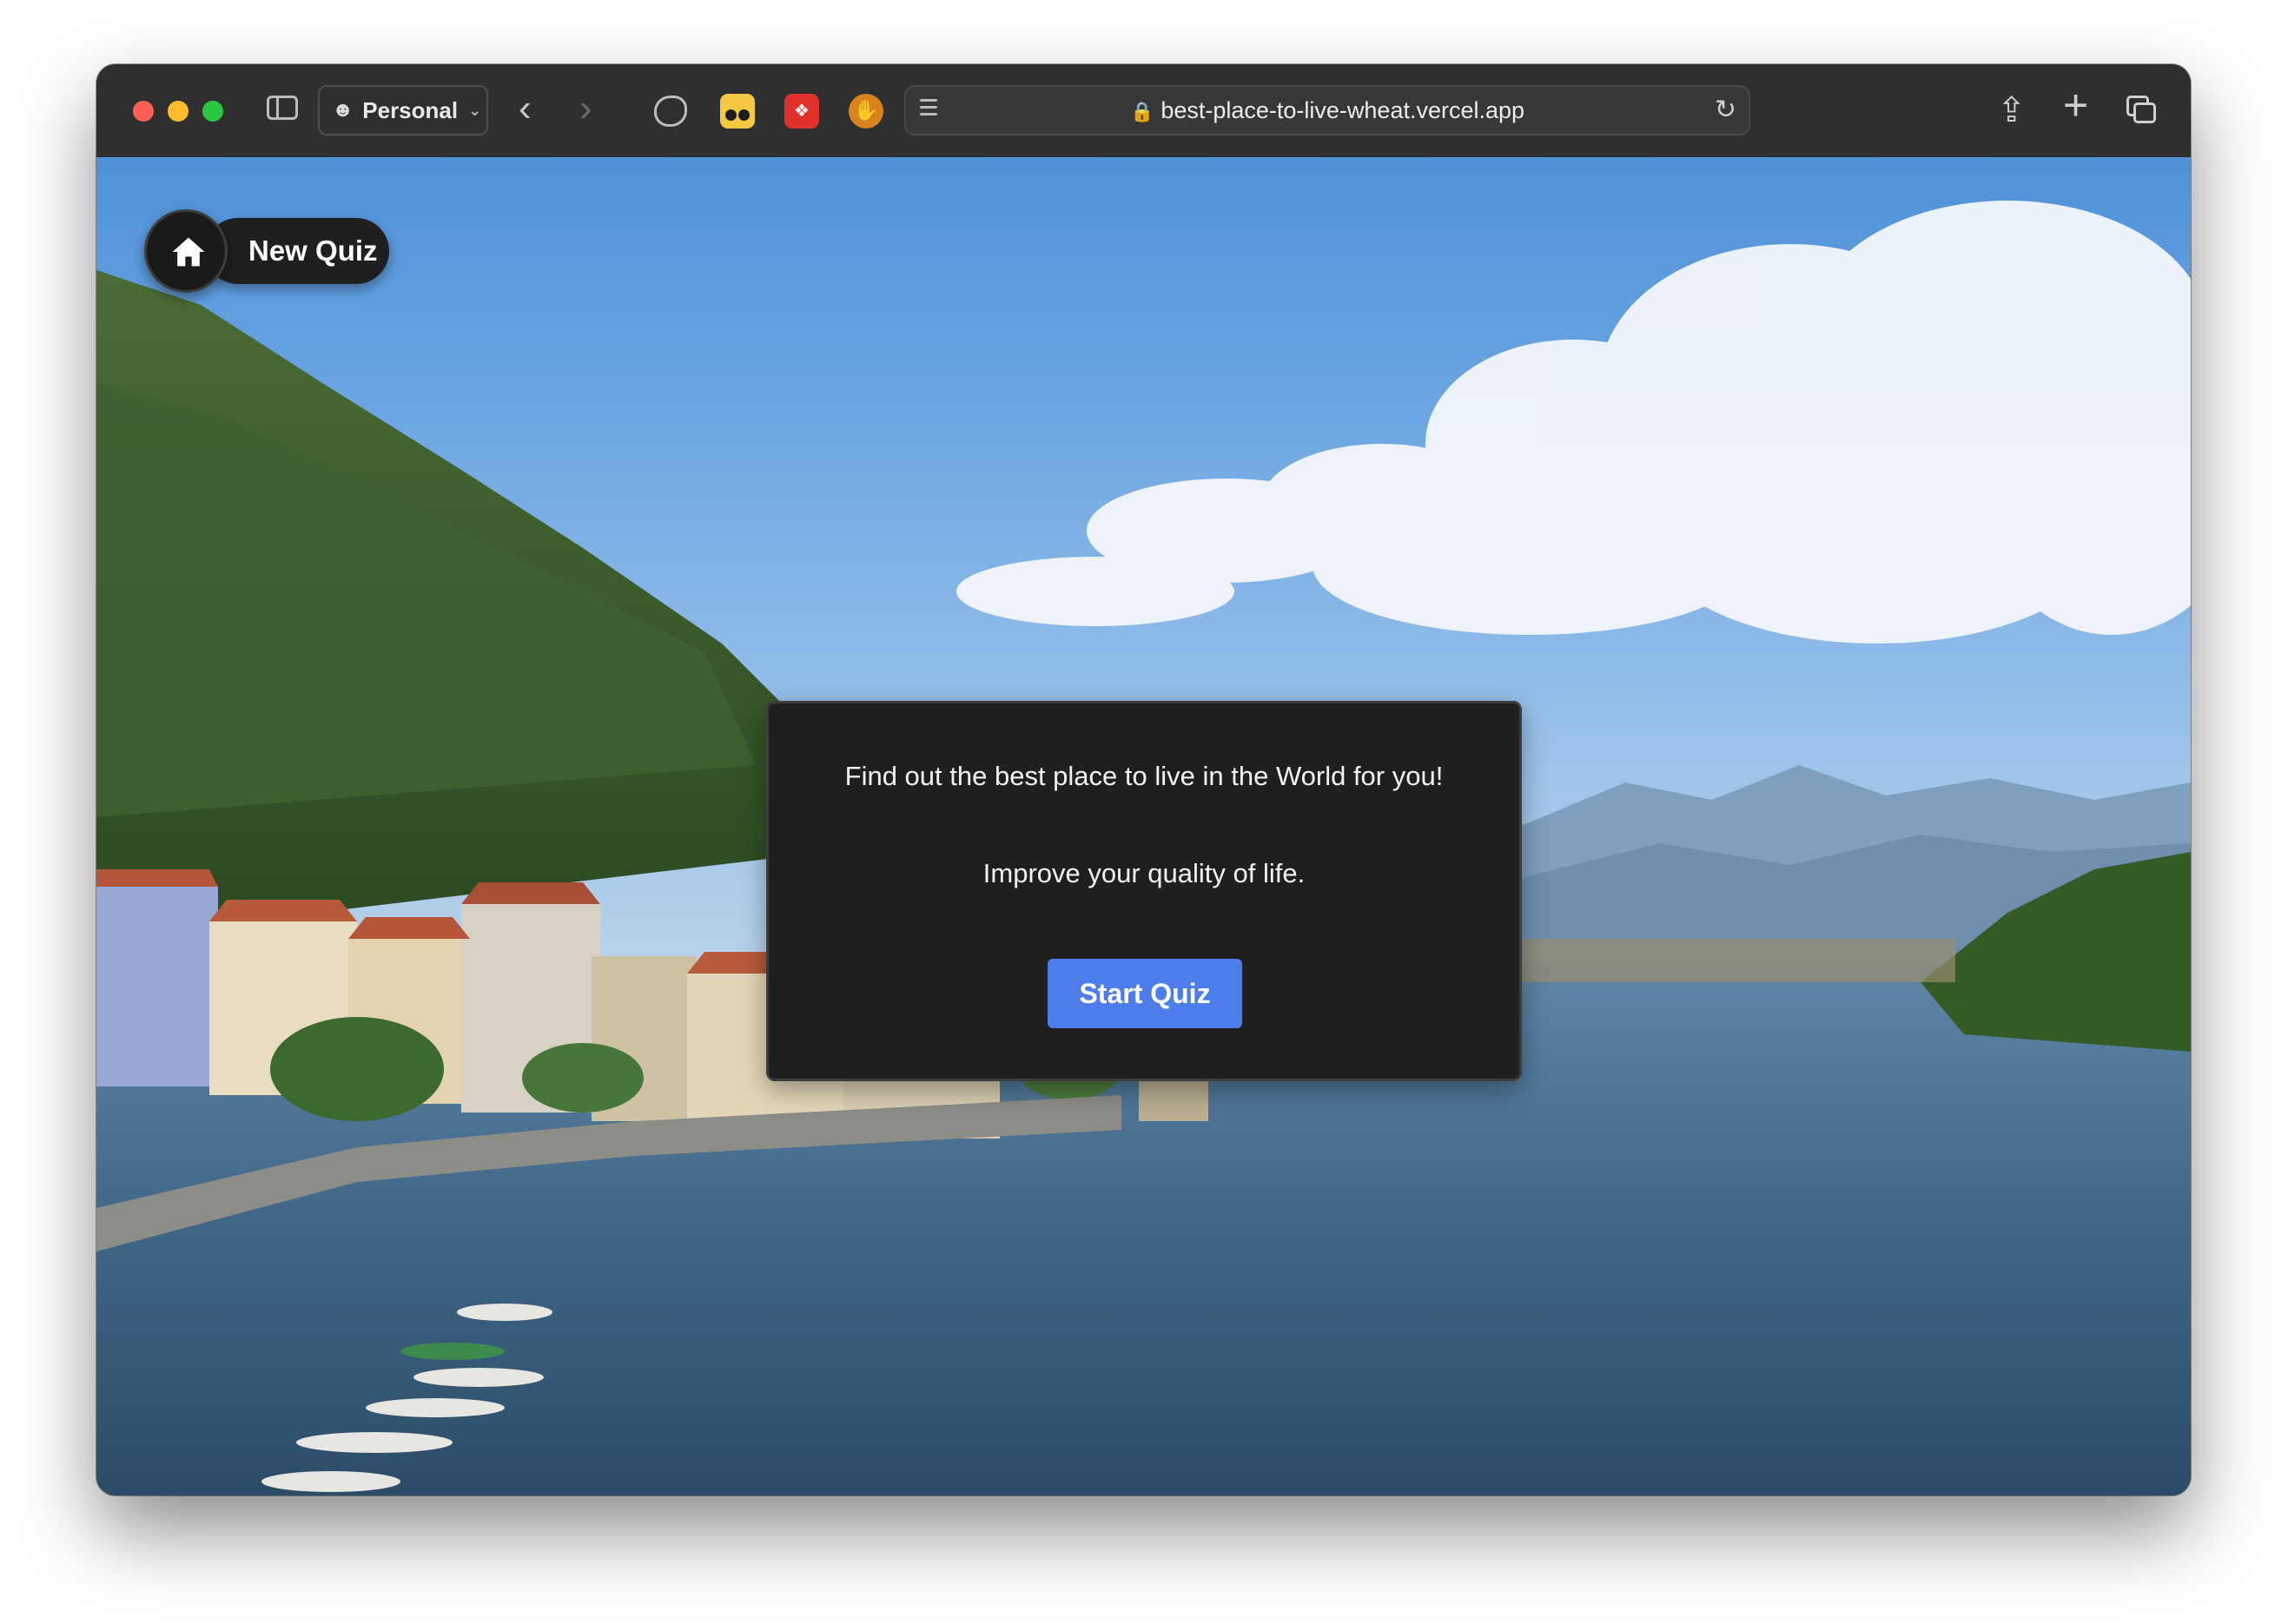 The height and width of the screenshot is (1624, 2288). Describe the element at coordinates (282, 108) in the screenshot. I see `sidebar-toggle-icon` at that location.